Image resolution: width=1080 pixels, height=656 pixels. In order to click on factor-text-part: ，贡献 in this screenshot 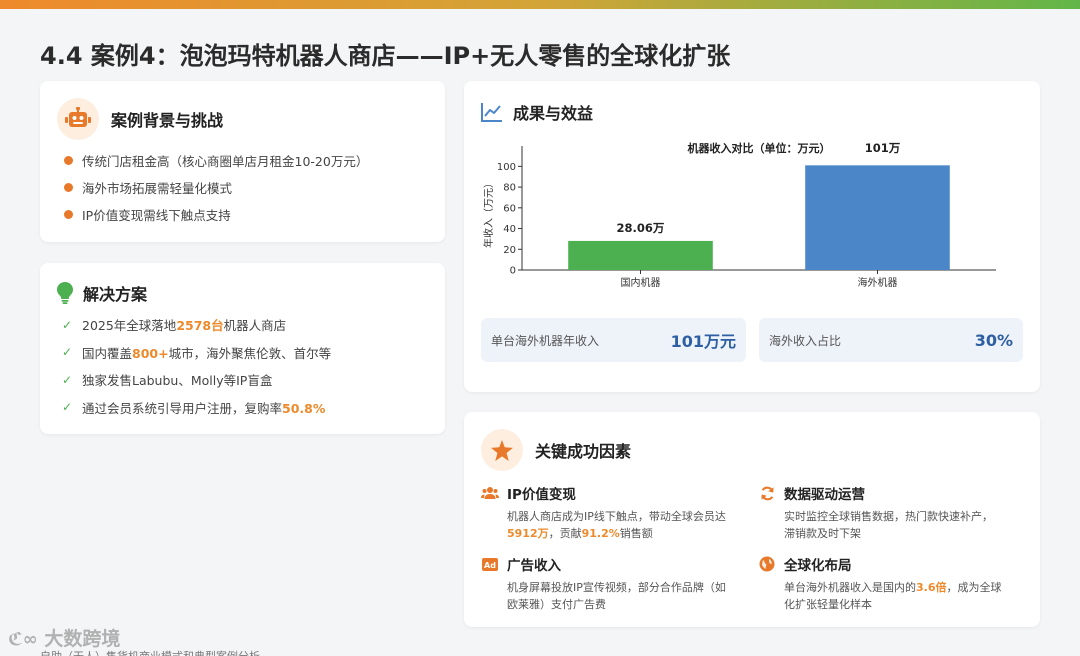, I will do `click(565, 533)`.